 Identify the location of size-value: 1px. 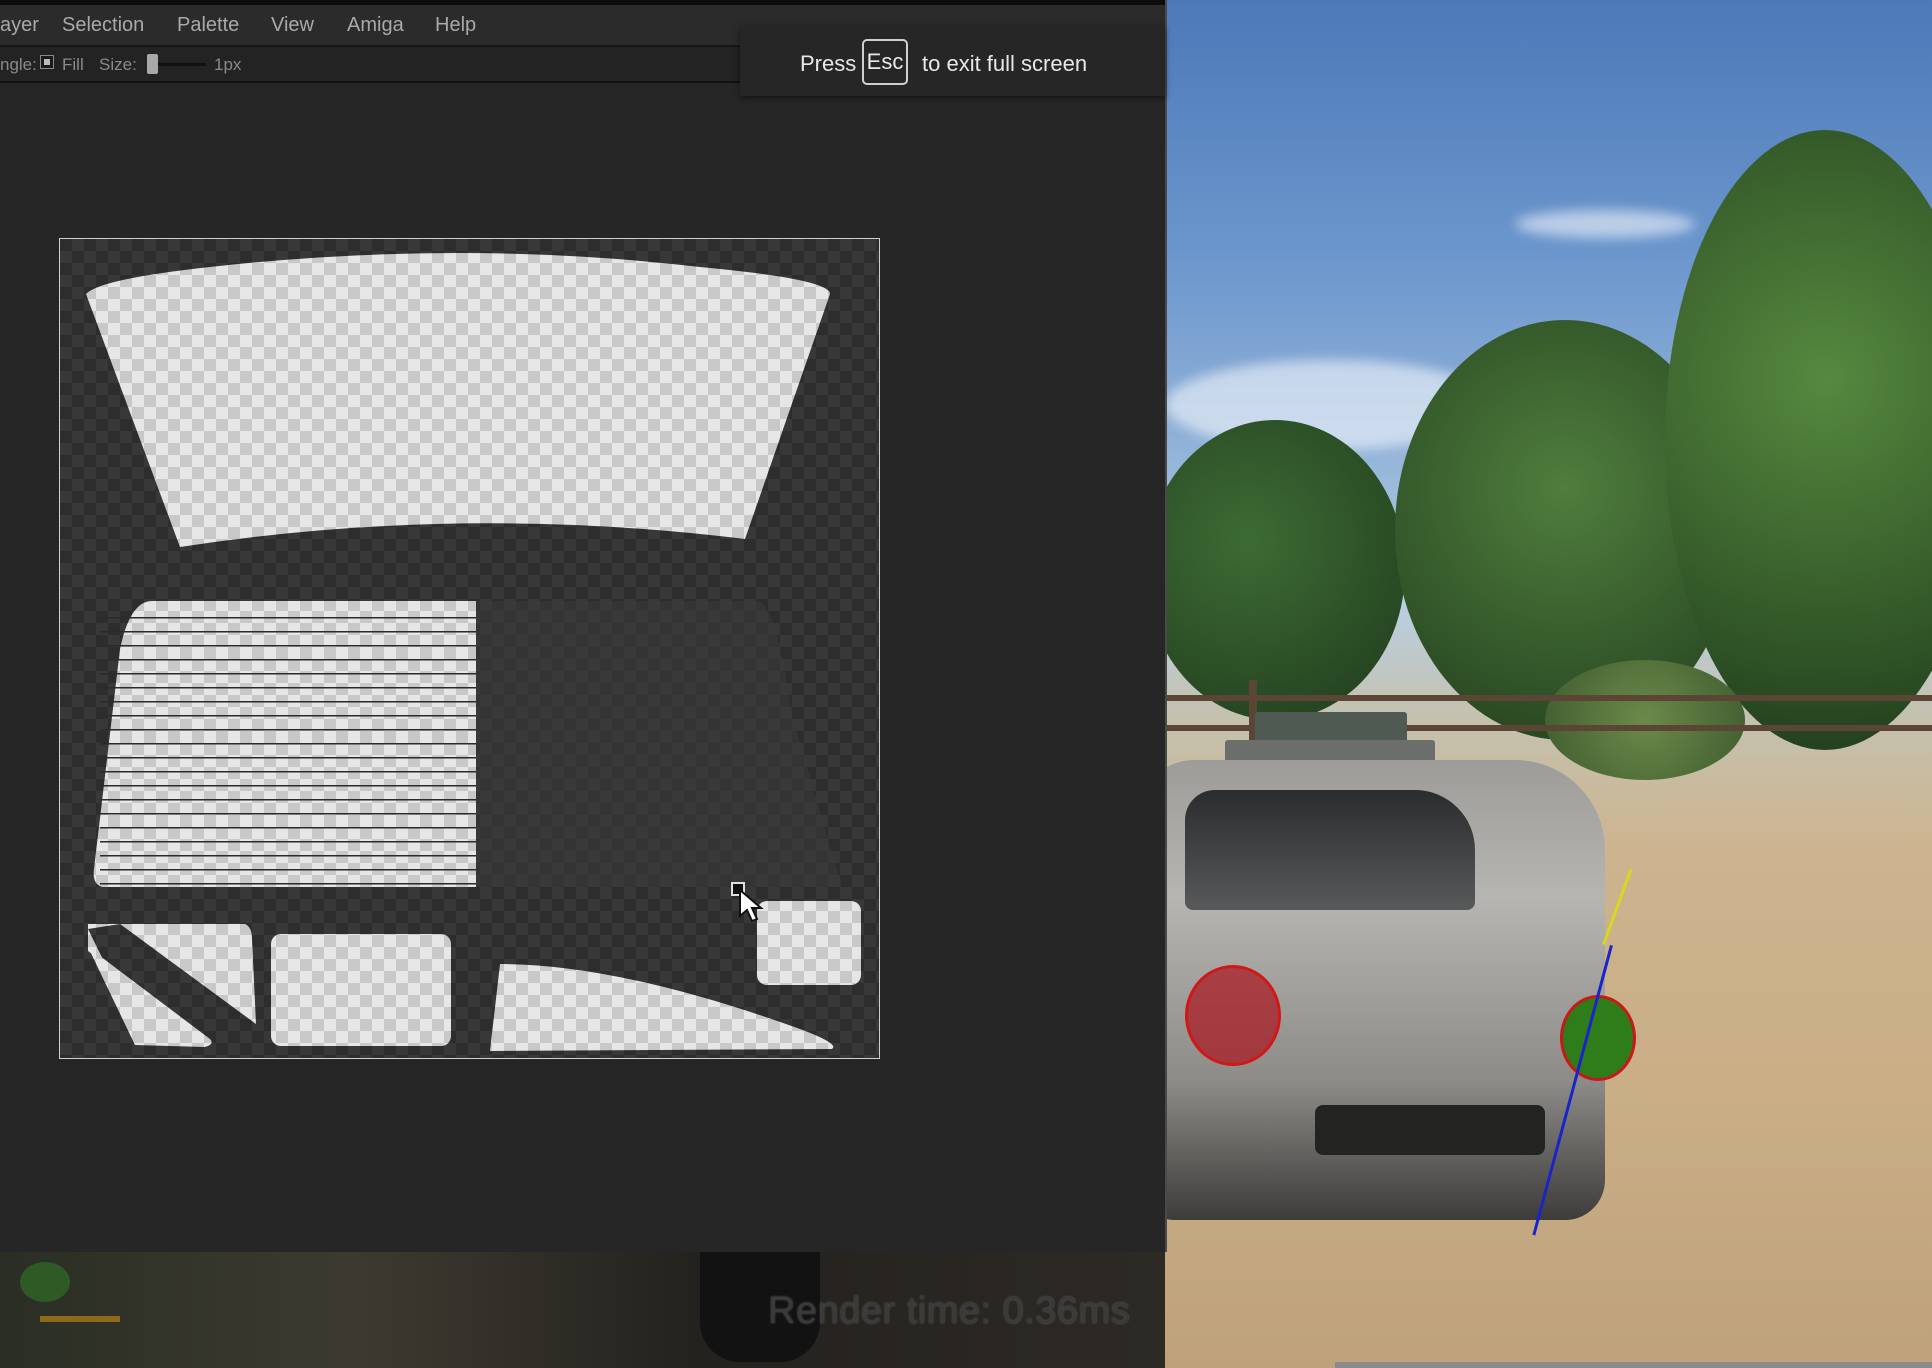
(228, 64).